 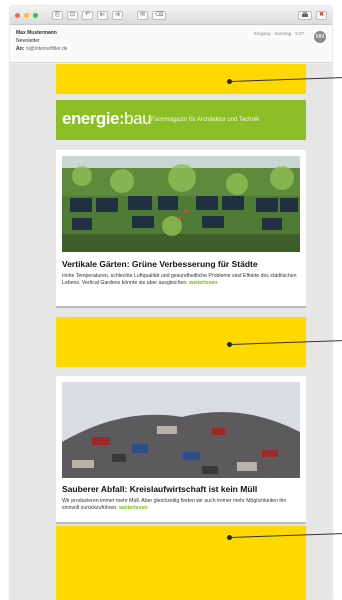 I want to click on sender-name: Max Mustermann, so click(x=36, y=33).